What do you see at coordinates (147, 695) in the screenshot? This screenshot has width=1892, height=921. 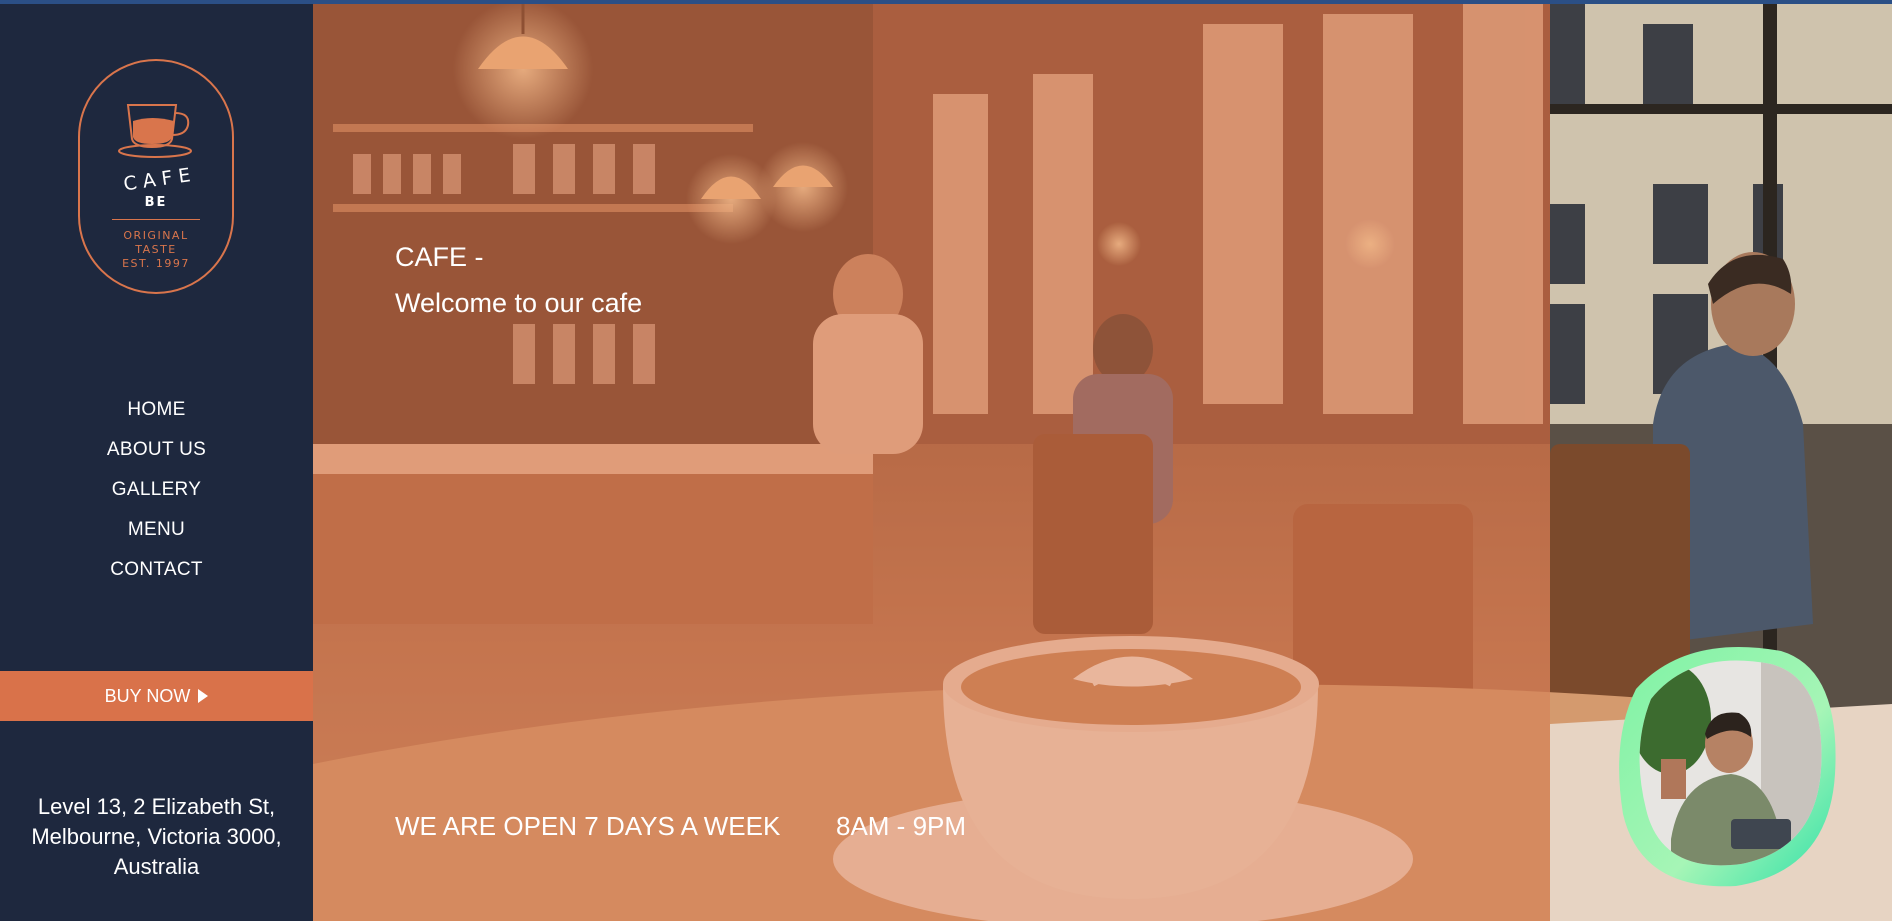 I see `buy-now-label: BUY NOW` at bounding box center [147, 695].